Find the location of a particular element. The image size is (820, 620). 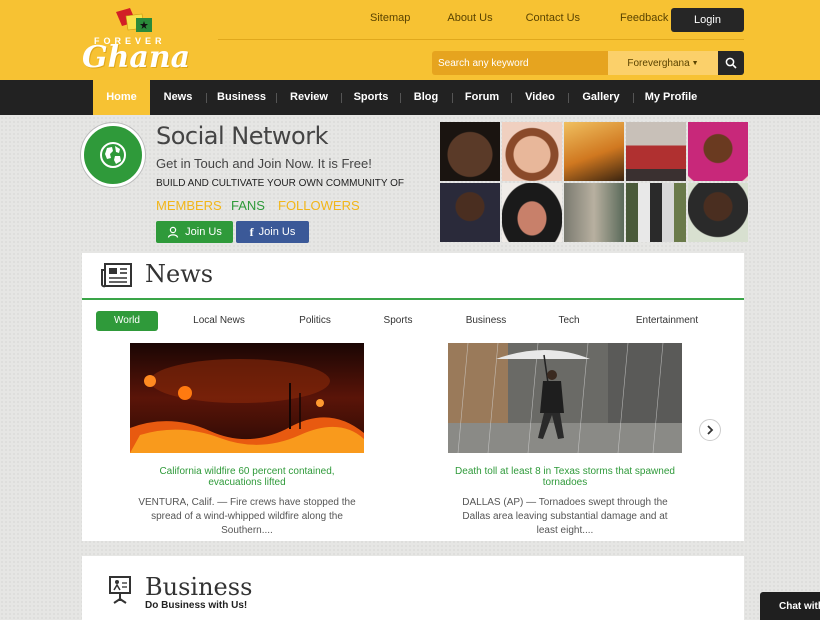

join-us-label: Join Us is located at coordinates (203, 232).